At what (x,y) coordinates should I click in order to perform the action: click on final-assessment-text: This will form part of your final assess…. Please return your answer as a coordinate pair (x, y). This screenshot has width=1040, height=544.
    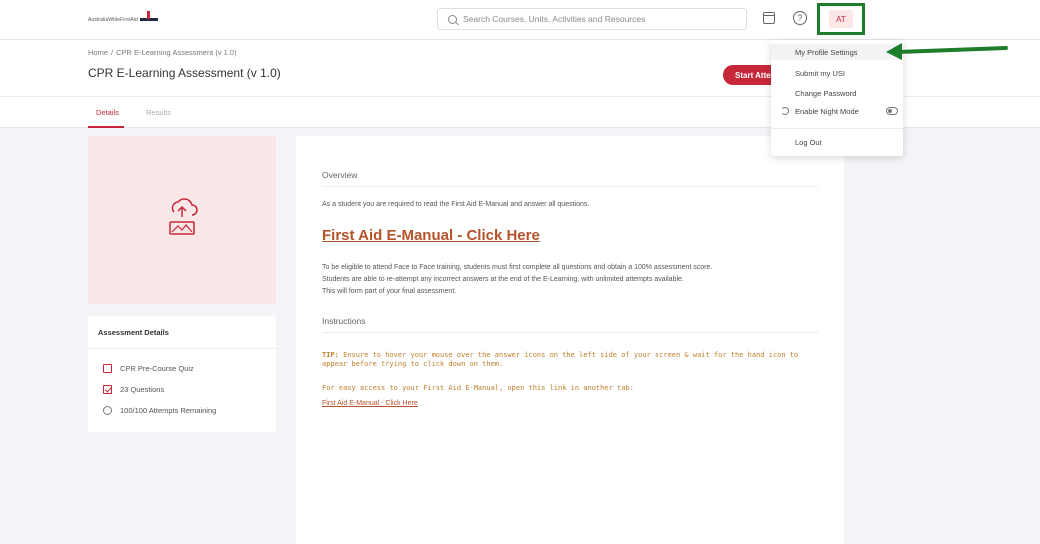
    Looking at the image, I should click on (389, 291).